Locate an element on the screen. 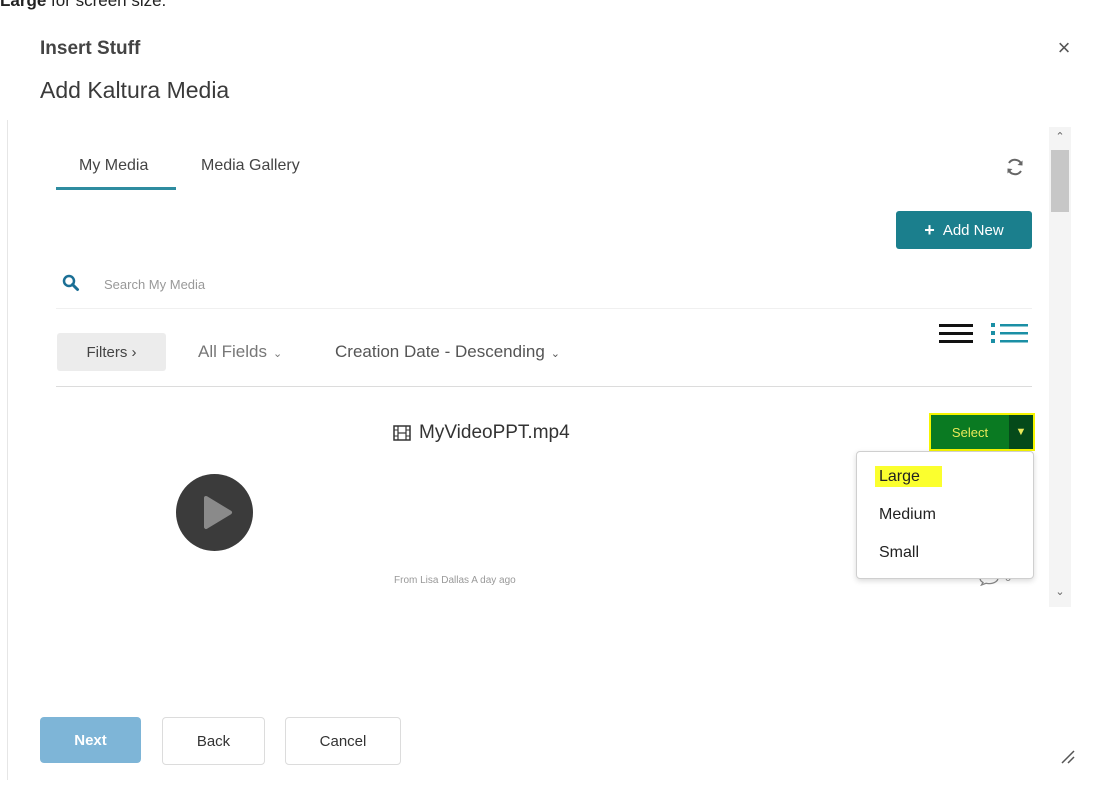 The image size is (1095, 790). media-title-label: MyVideoPPT.mp4 is located at coordinates (494, 432).